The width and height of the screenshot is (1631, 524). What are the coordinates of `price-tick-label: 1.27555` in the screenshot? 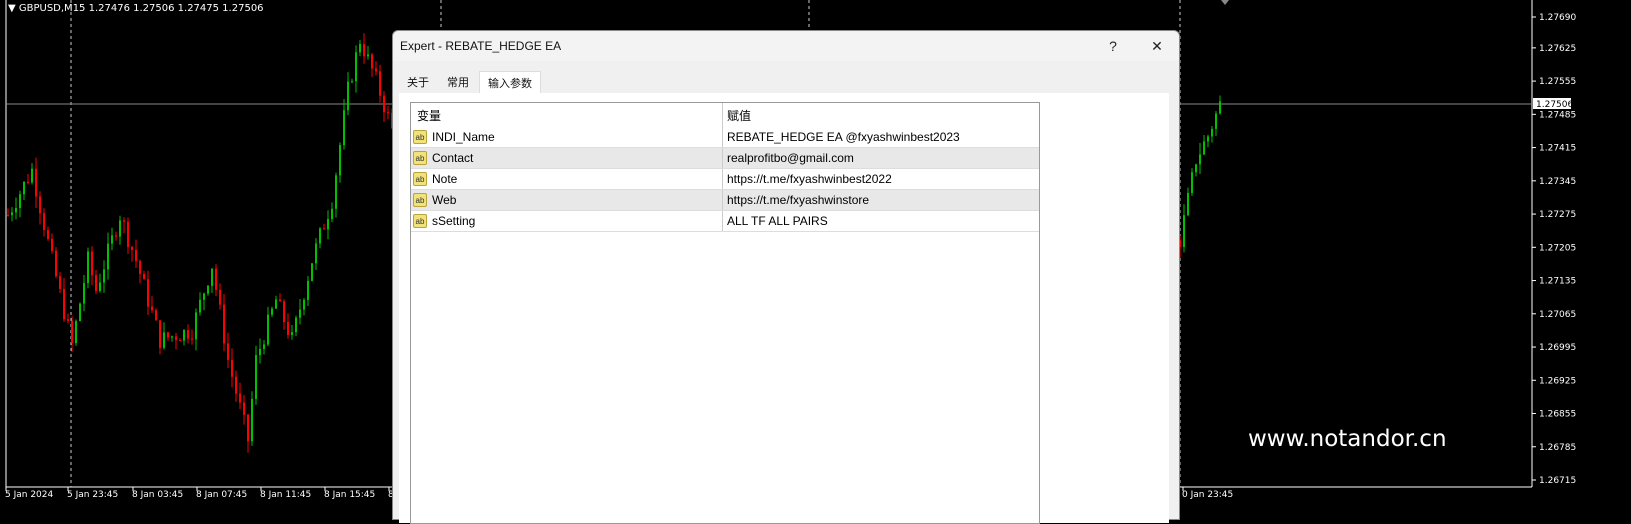 It's located at (1557, 82).